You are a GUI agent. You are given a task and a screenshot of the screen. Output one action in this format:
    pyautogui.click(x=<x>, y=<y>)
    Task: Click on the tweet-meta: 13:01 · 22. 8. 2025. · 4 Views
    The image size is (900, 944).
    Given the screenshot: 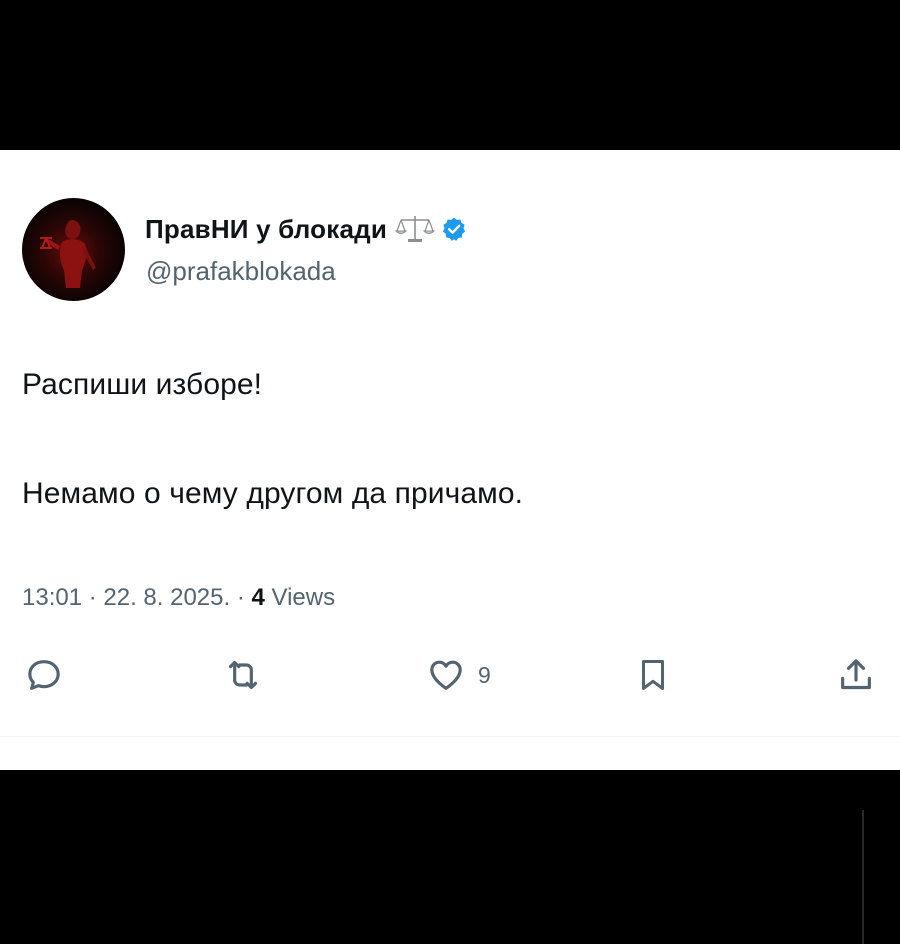 What is the action you would take?
    pyautogui.click(x=178, y=598)
    